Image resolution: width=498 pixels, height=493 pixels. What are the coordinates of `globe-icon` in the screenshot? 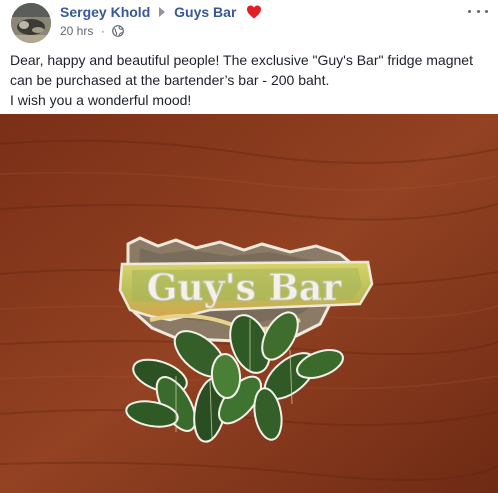 It's located at (118, 31).